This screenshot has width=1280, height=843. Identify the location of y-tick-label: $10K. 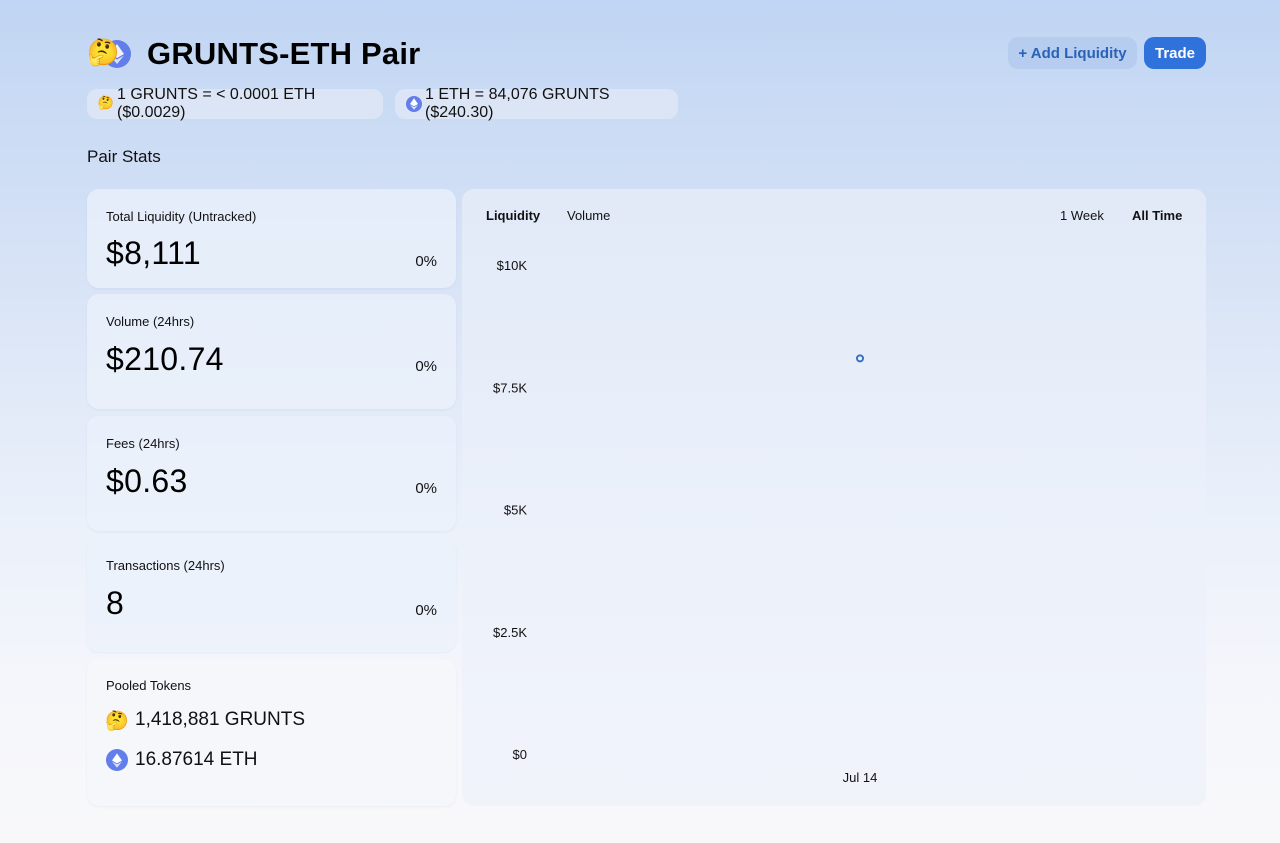
(512, 265).